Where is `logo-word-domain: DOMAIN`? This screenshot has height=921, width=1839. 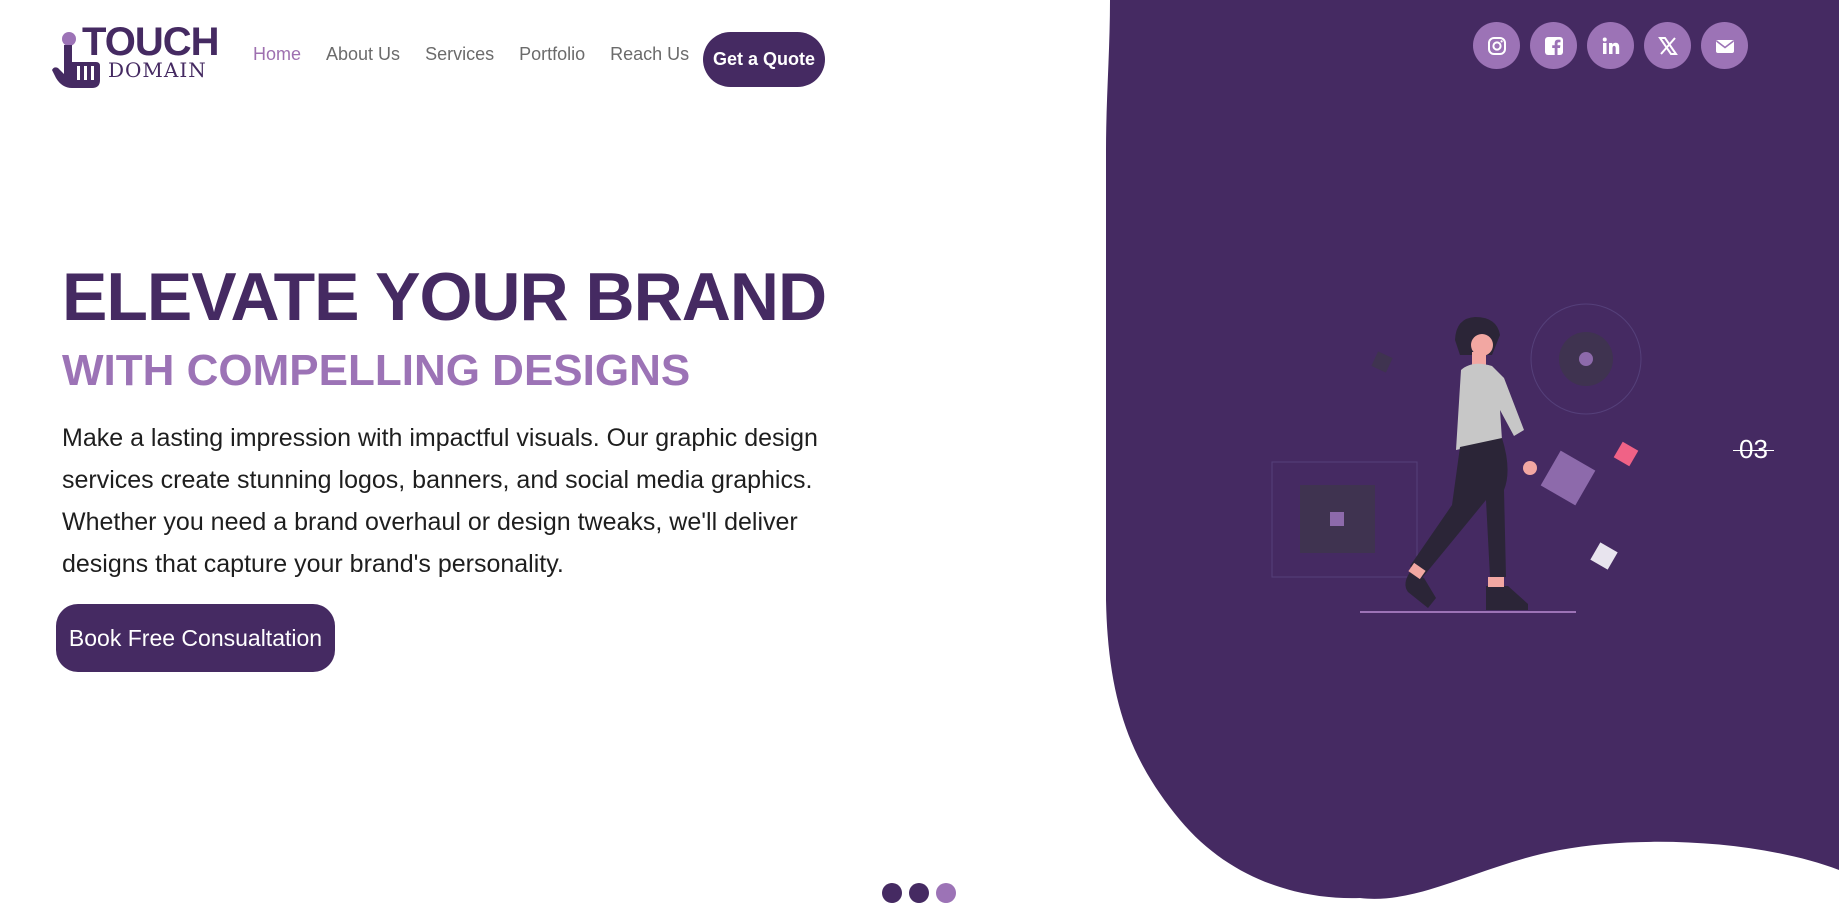 logo-word-domain: DOMAIN is located at coordinates (157, 70).